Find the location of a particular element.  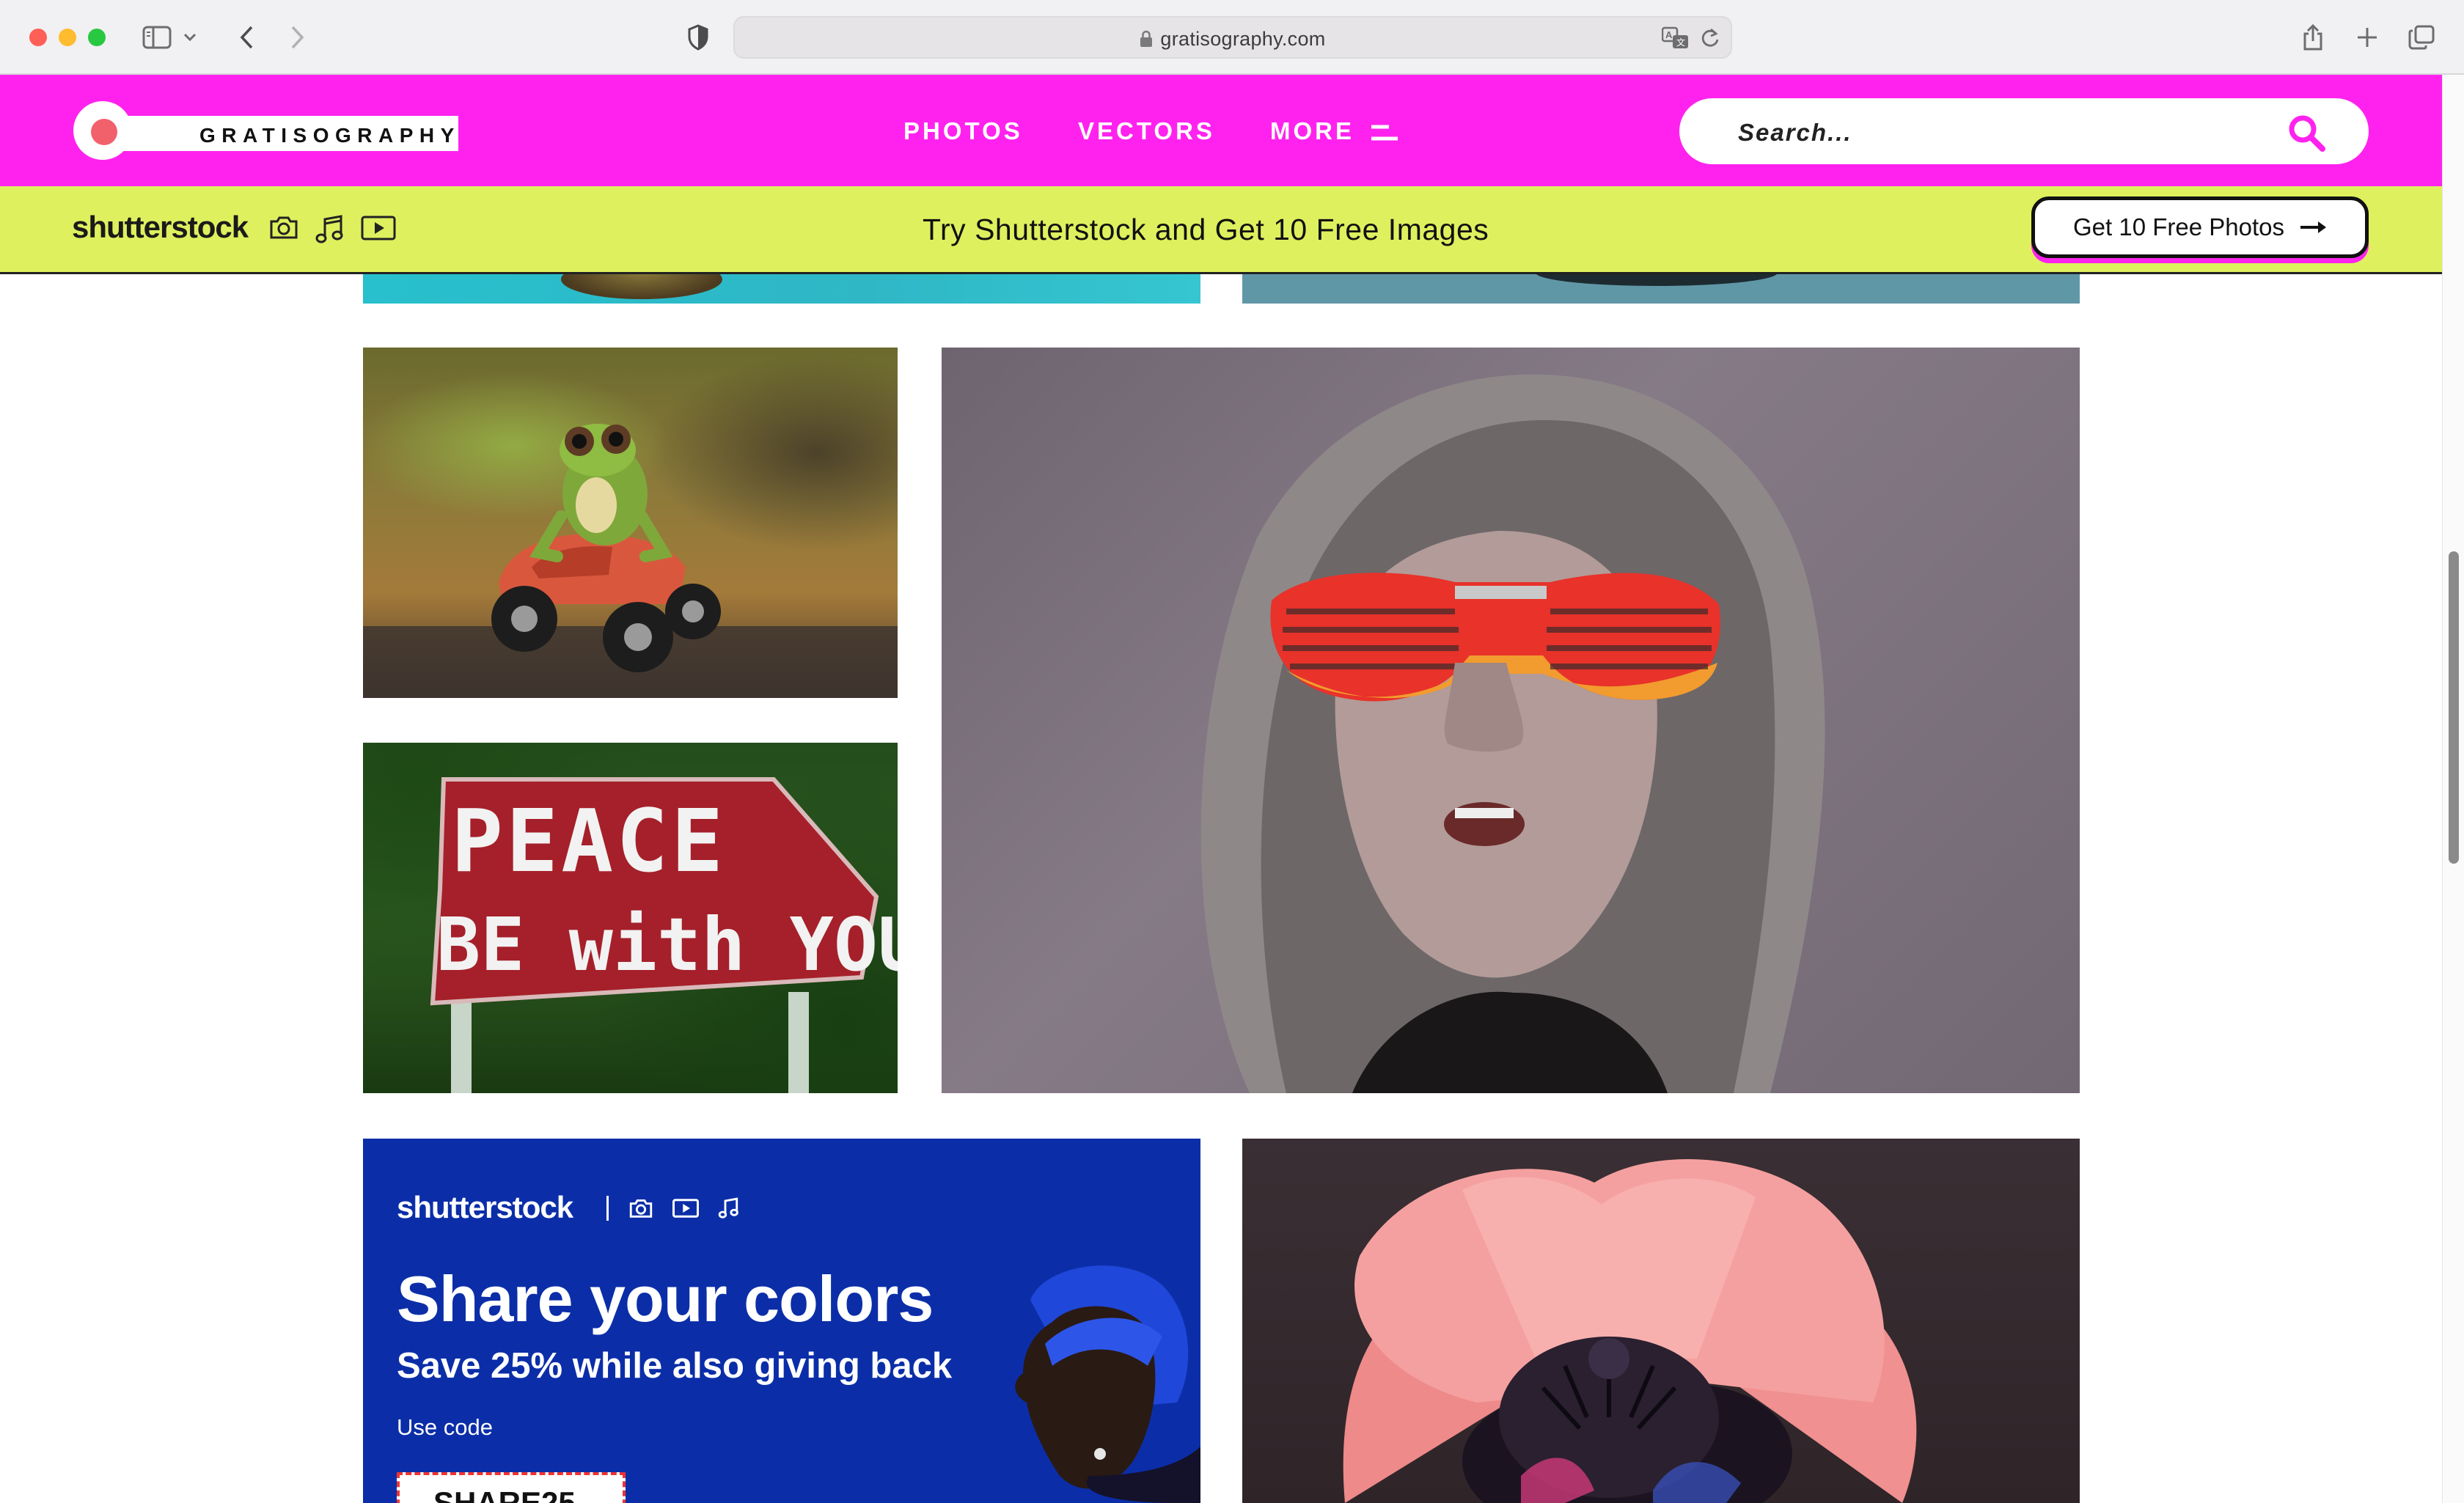

address-bar: gratisography.com A文 is located at coordinates (1232, 37).